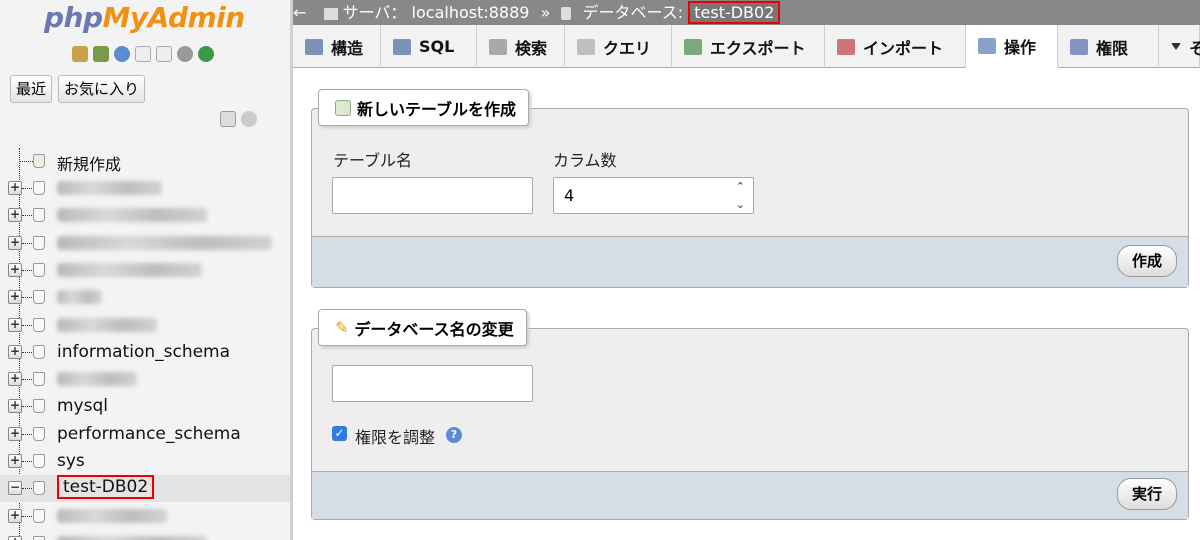 This screenshot has height=540, width=1200. What do you see at coordinates (987, 46) in the screenshot?
I see `wrench-icon` at bounding box center [987, 46].